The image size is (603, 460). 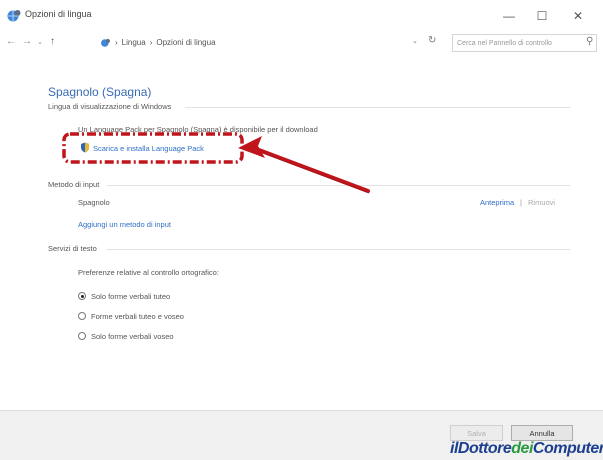 What do you see at coordinates (309, 169) in the screenshot?
I see `arrow-icon` at bounding box center [309, 169].